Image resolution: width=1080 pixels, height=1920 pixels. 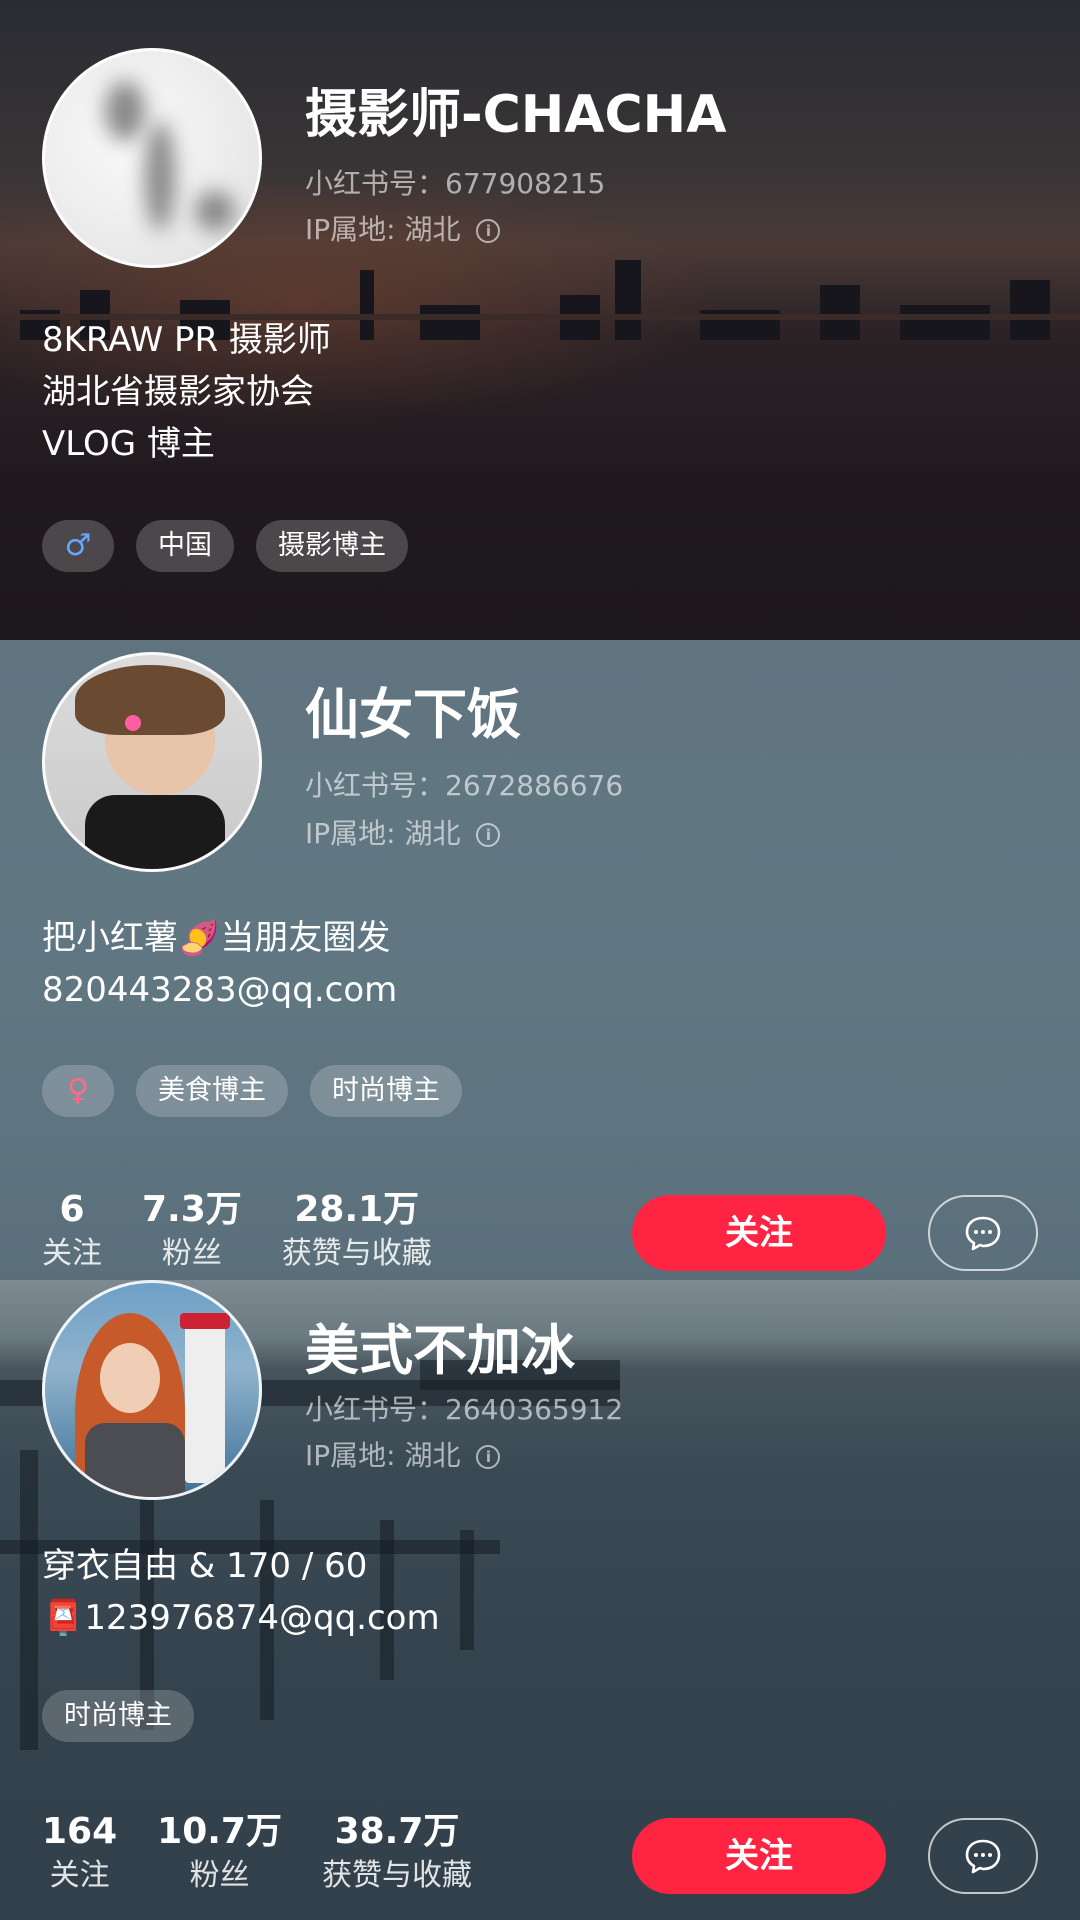 What do you see at coordinates (357, 1209) in the screenshot?
I see `stat-value: 28.1万` at bounding box center [357, 1209].